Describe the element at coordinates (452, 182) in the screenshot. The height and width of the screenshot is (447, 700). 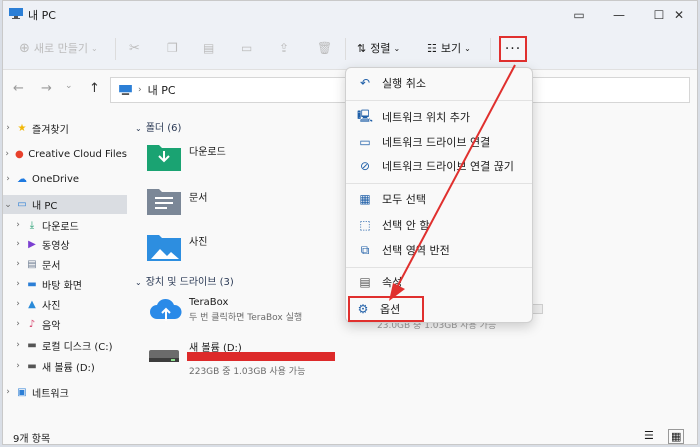
I see `annotation-arrow` at that location.